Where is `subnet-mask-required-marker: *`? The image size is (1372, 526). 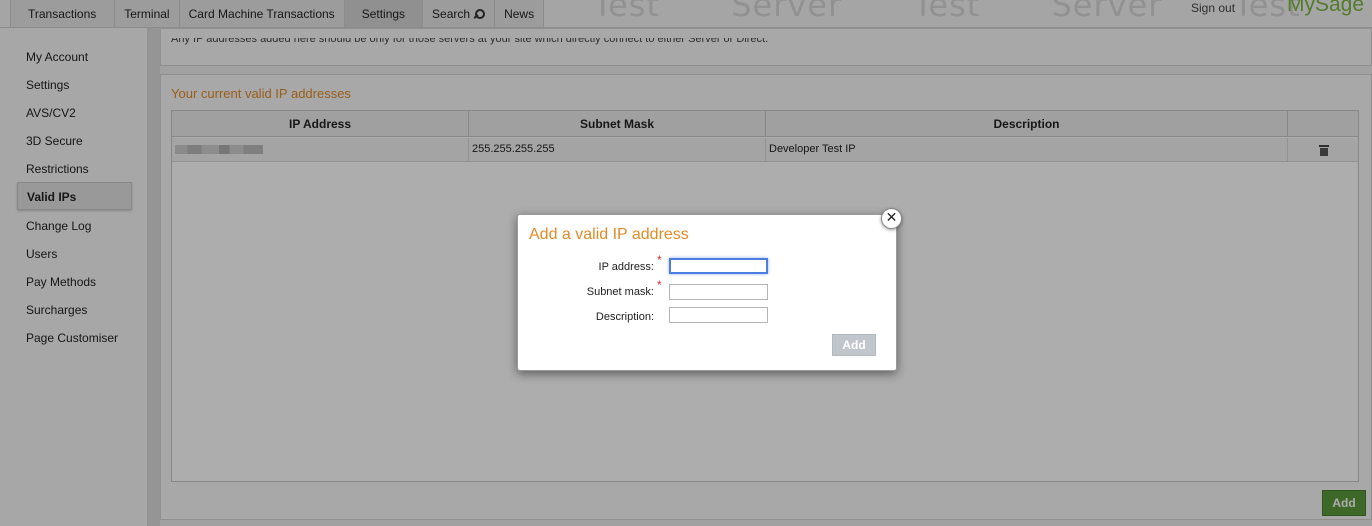 subnet-mask-required-marker: * is located at coordinates (659, 285).